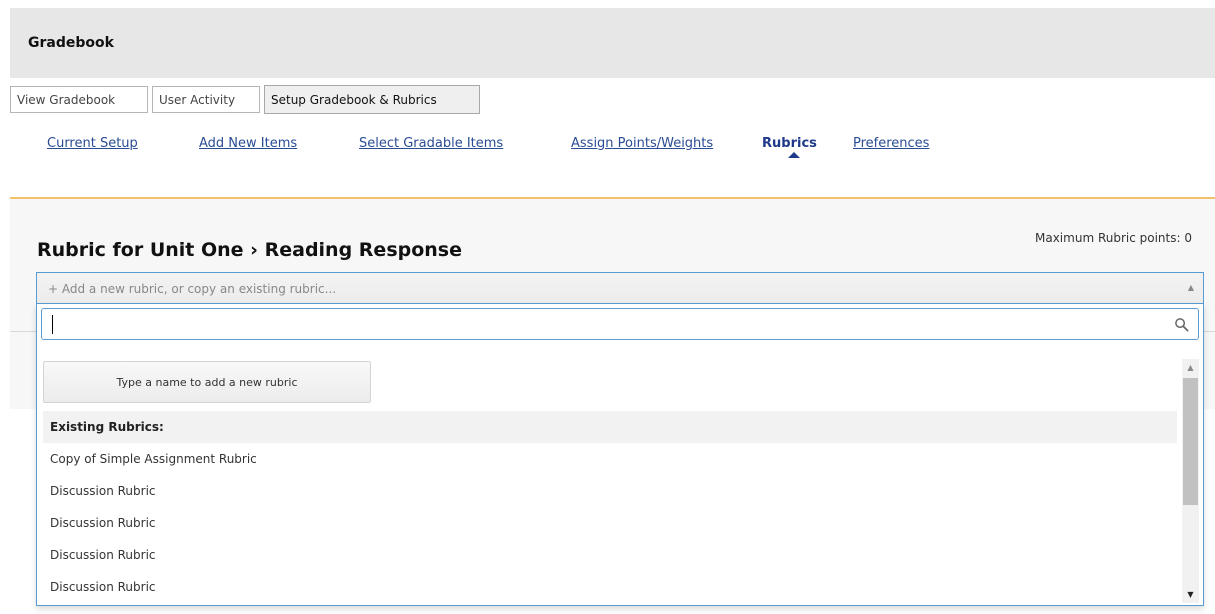 Image resolution: width=1215 pixels, height=614 pixels. What do you see at coordinates (431, 143) in the screenshot?
I see `subnav-select-gradable-items: Select Gradable Items` at bounding box center [431, 143].